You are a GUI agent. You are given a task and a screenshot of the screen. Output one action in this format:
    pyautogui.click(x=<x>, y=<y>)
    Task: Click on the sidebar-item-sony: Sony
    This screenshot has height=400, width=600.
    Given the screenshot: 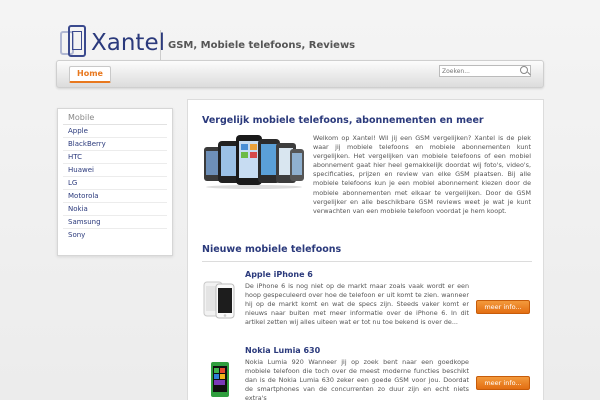 What is the action you would take?
    pyautogui.click(x=115, y=235)
    